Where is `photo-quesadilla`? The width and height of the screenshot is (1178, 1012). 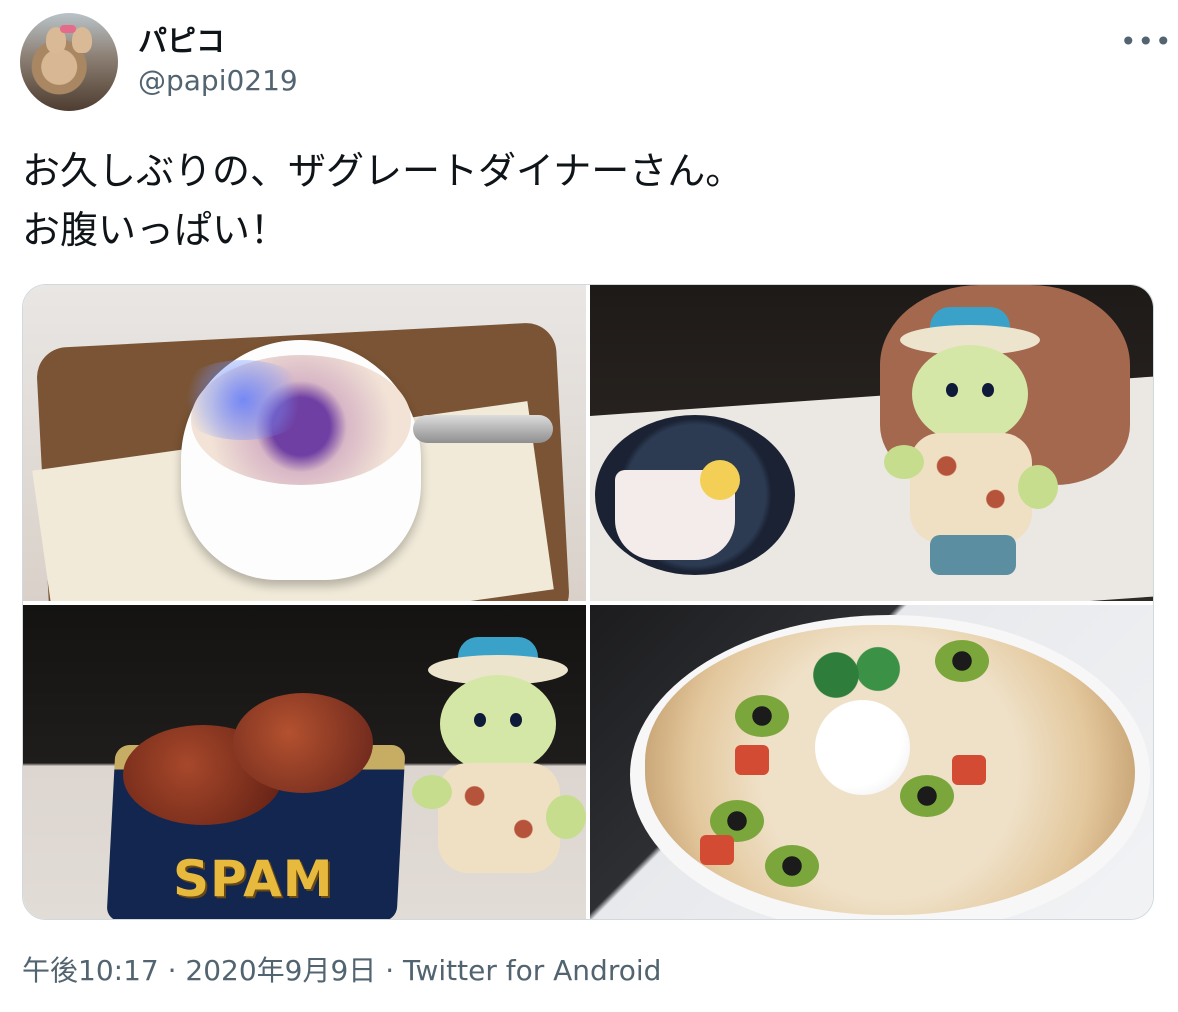
photo-quesadilla is located at coordinates (871, 762).